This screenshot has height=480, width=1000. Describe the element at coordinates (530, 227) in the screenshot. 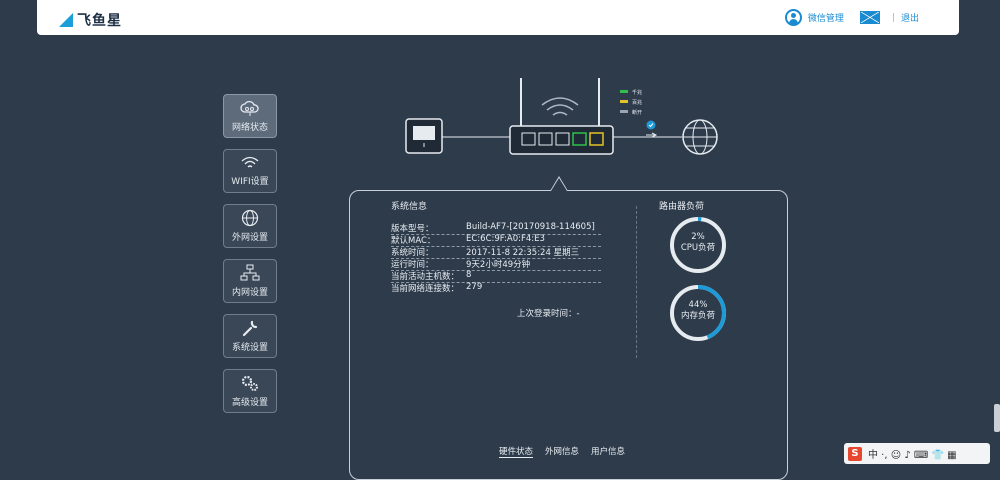

I see `info-value: Build-AF7-[20170918-114605]` at that location.